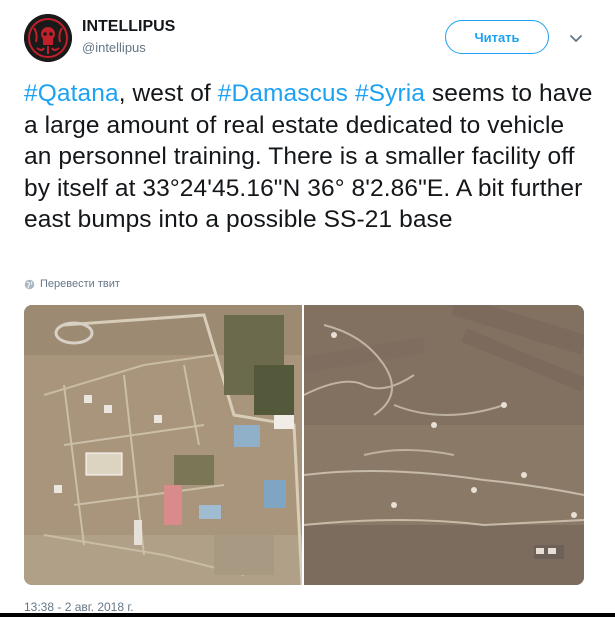 This screenshot has height=617, width=615. What do you see at coordinates (390, 93) in the screenshot?
I see `hashtag-link: #Syria` at bounding box center [390, 93].